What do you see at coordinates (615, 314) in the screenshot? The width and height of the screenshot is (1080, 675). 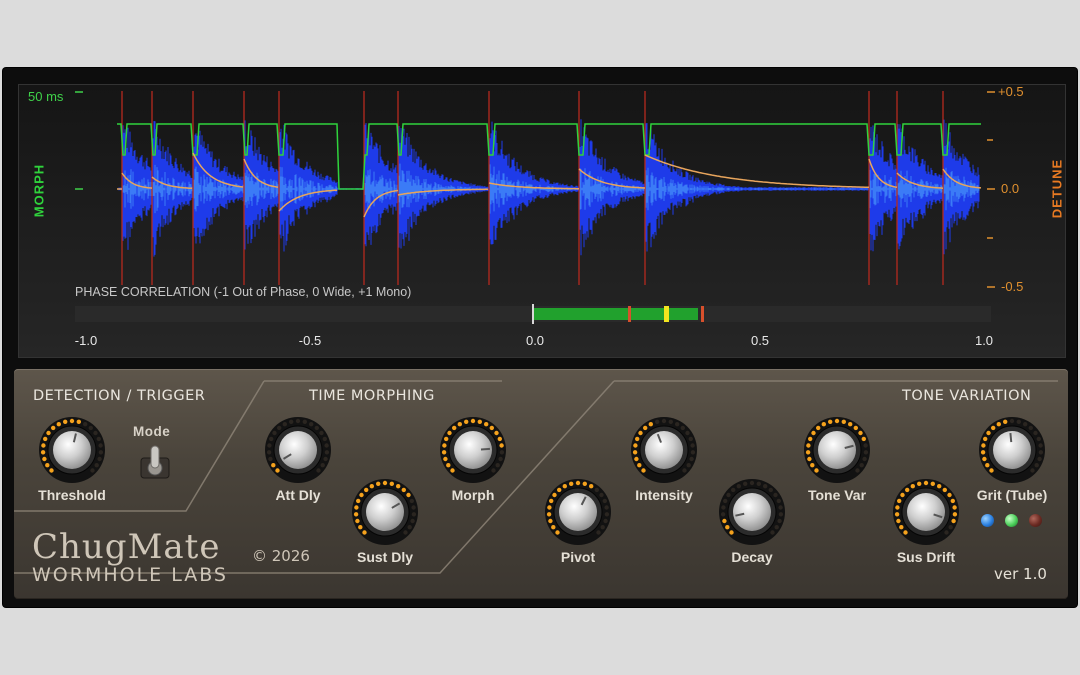 I see `phase-meter-fill` at bounding box center [615, 314].